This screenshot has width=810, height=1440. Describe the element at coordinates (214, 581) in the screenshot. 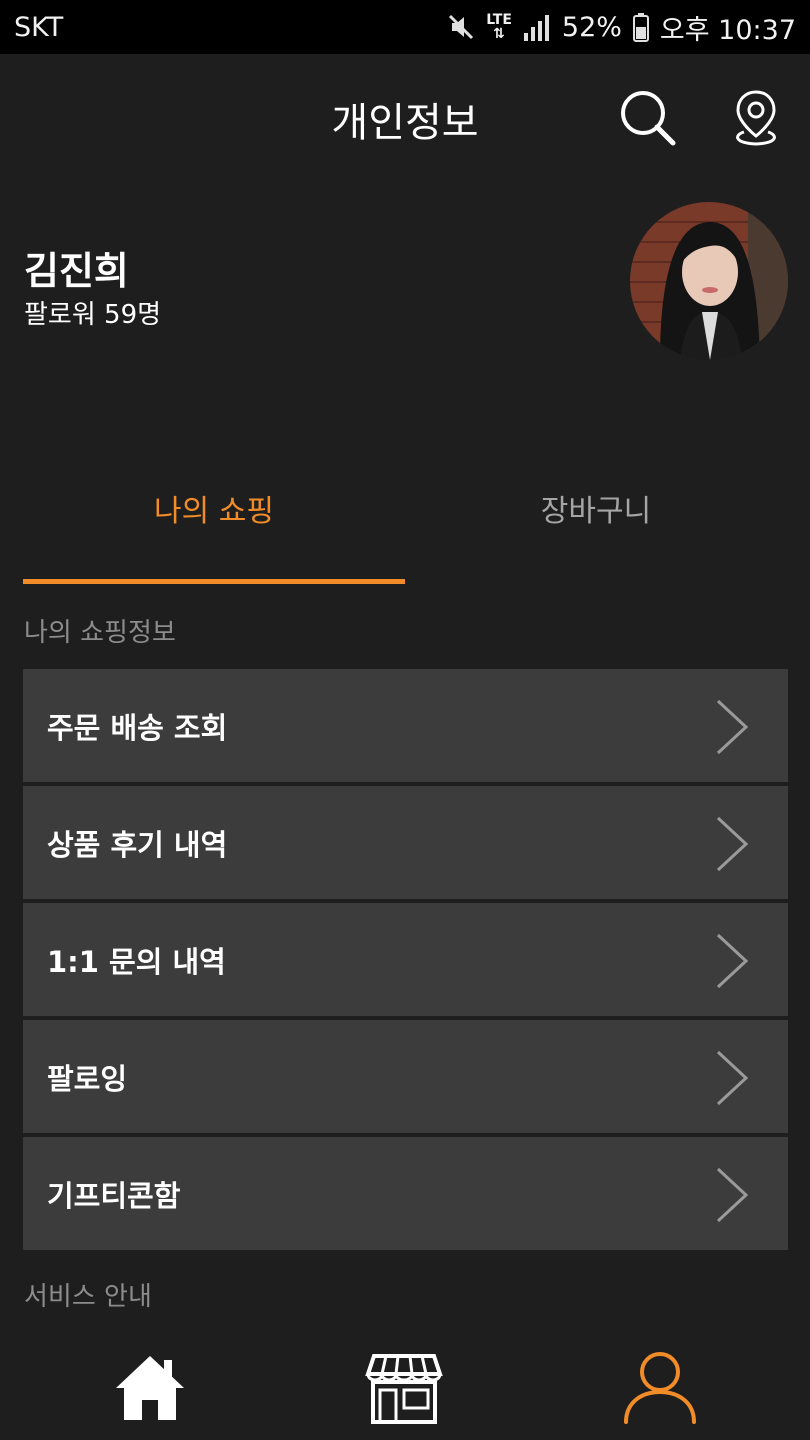

I see `active-tab-indicator` at that location.